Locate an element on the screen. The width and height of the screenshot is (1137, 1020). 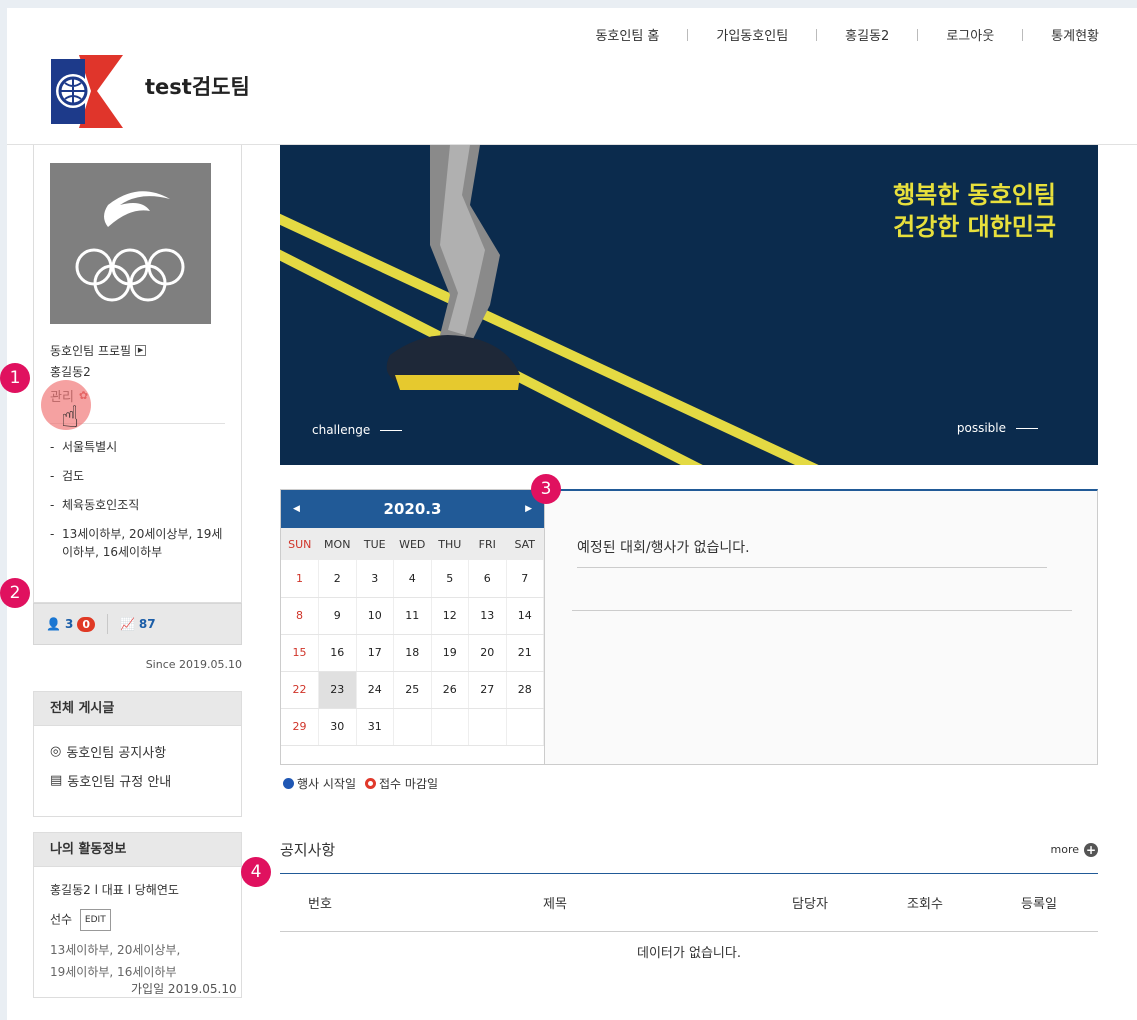
event-start-dot-icon is located at coordinates (288, 783).